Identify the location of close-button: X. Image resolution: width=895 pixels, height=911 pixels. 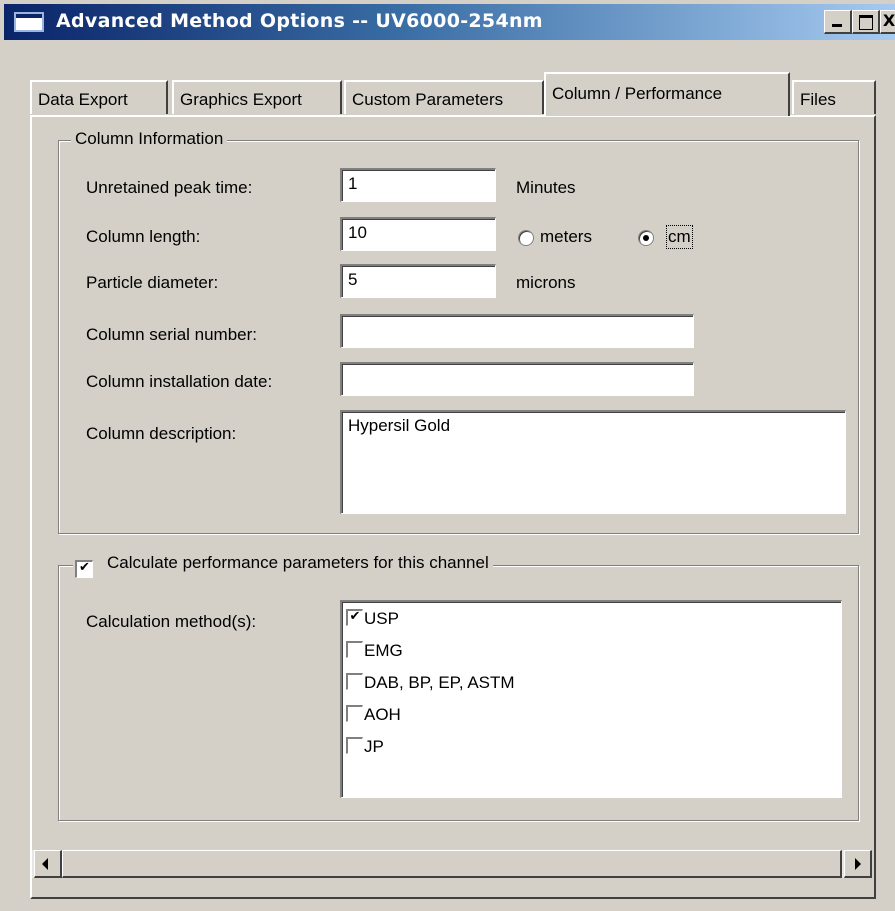
(887, 22).